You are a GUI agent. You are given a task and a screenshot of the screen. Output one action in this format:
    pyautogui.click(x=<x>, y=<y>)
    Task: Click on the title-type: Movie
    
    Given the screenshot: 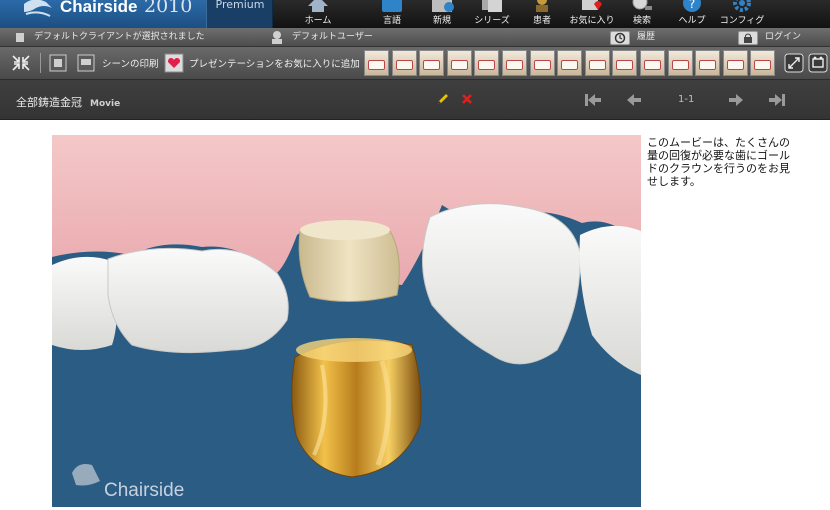 What is the action you would take?
    pyautogui.click(x=105, y=104)
    